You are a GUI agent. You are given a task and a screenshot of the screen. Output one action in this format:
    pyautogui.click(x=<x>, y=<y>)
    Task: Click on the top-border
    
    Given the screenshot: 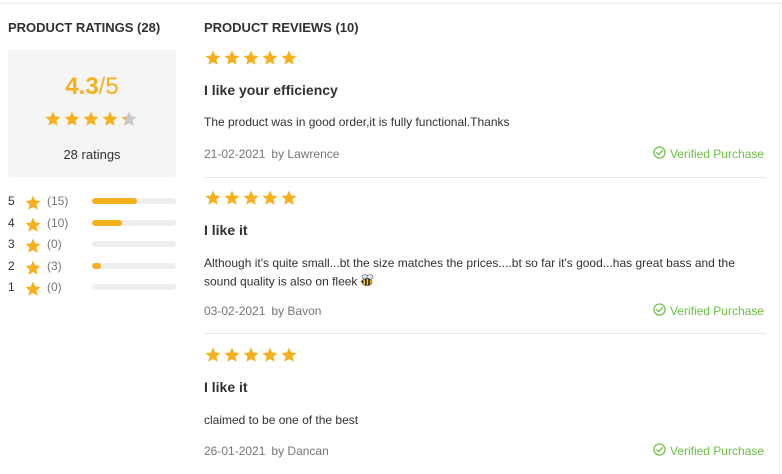 What is the action you would take?
    pyautogui.click(x=391, y=3)
    